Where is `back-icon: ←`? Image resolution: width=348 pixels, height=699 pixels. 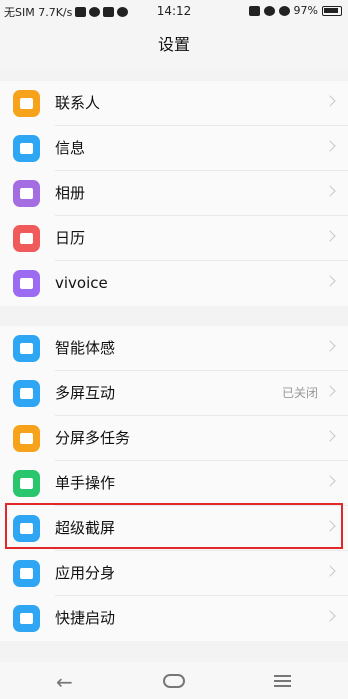
back-icon: ← is located at coordinates (64, 682).